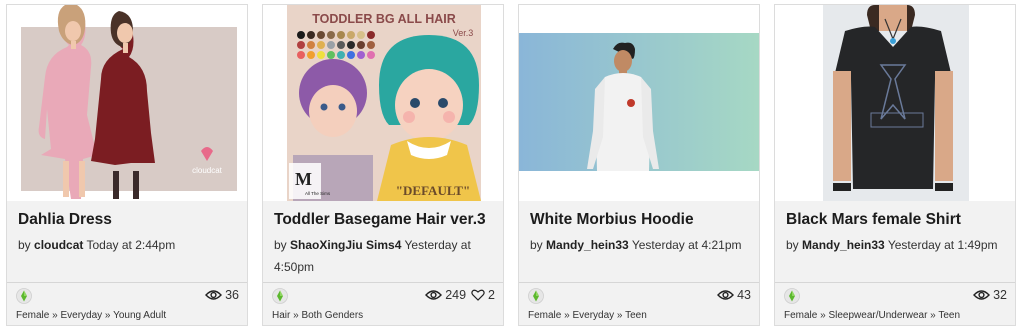  What do you see at coordinates (942, 245) in the screenshot?
I see `posted-time: Yesterday at 1:49pm` at bounding box center [942, 245].